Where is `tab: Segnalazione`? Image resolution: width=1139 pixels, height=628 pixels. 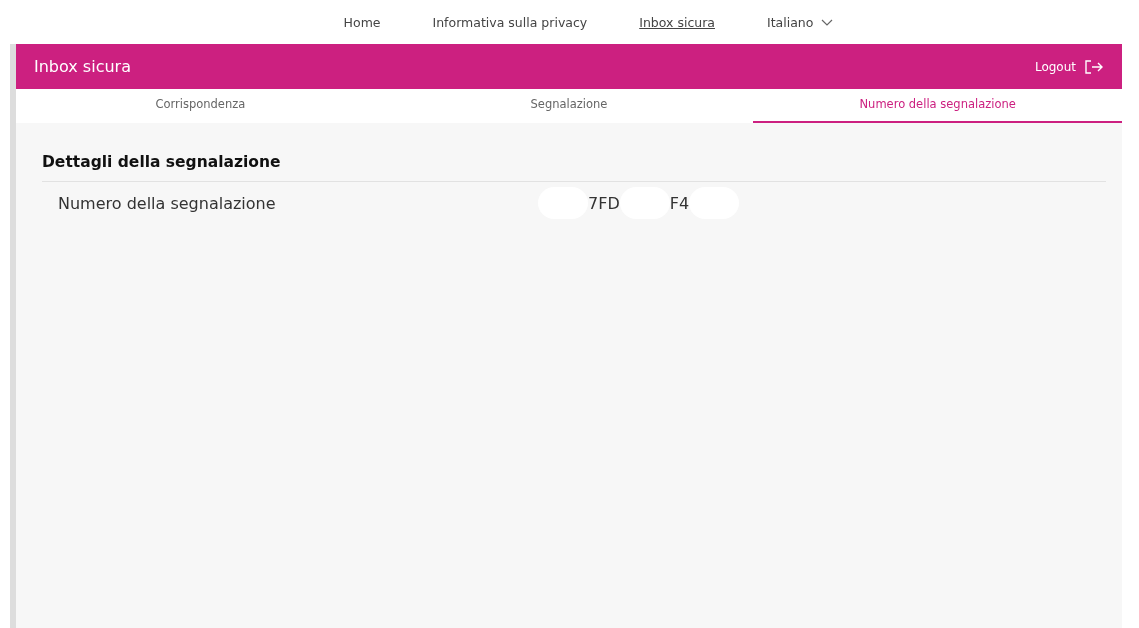
tab: Segnalazione is located at coordinates (569, 106).